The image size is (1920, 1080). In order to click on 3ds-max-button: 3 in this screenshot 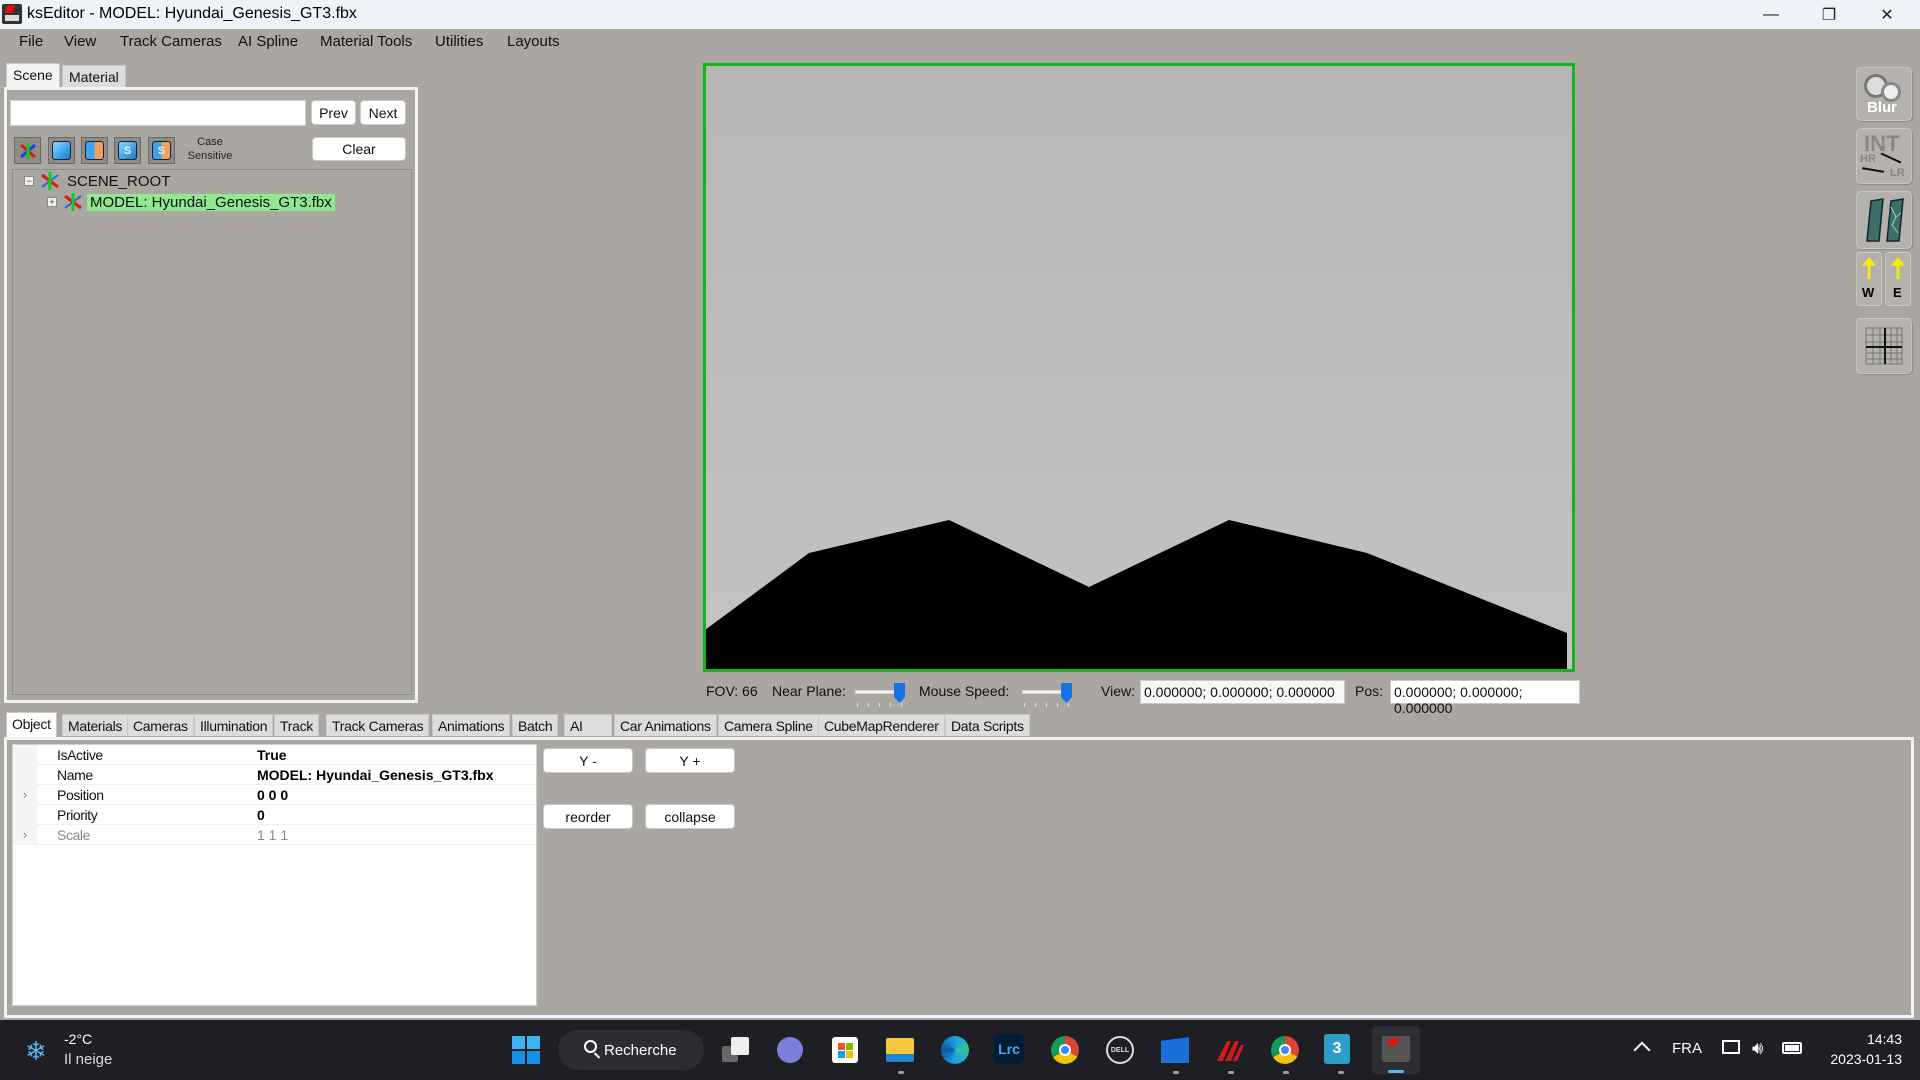, I will do `click(1337, 1049)`.